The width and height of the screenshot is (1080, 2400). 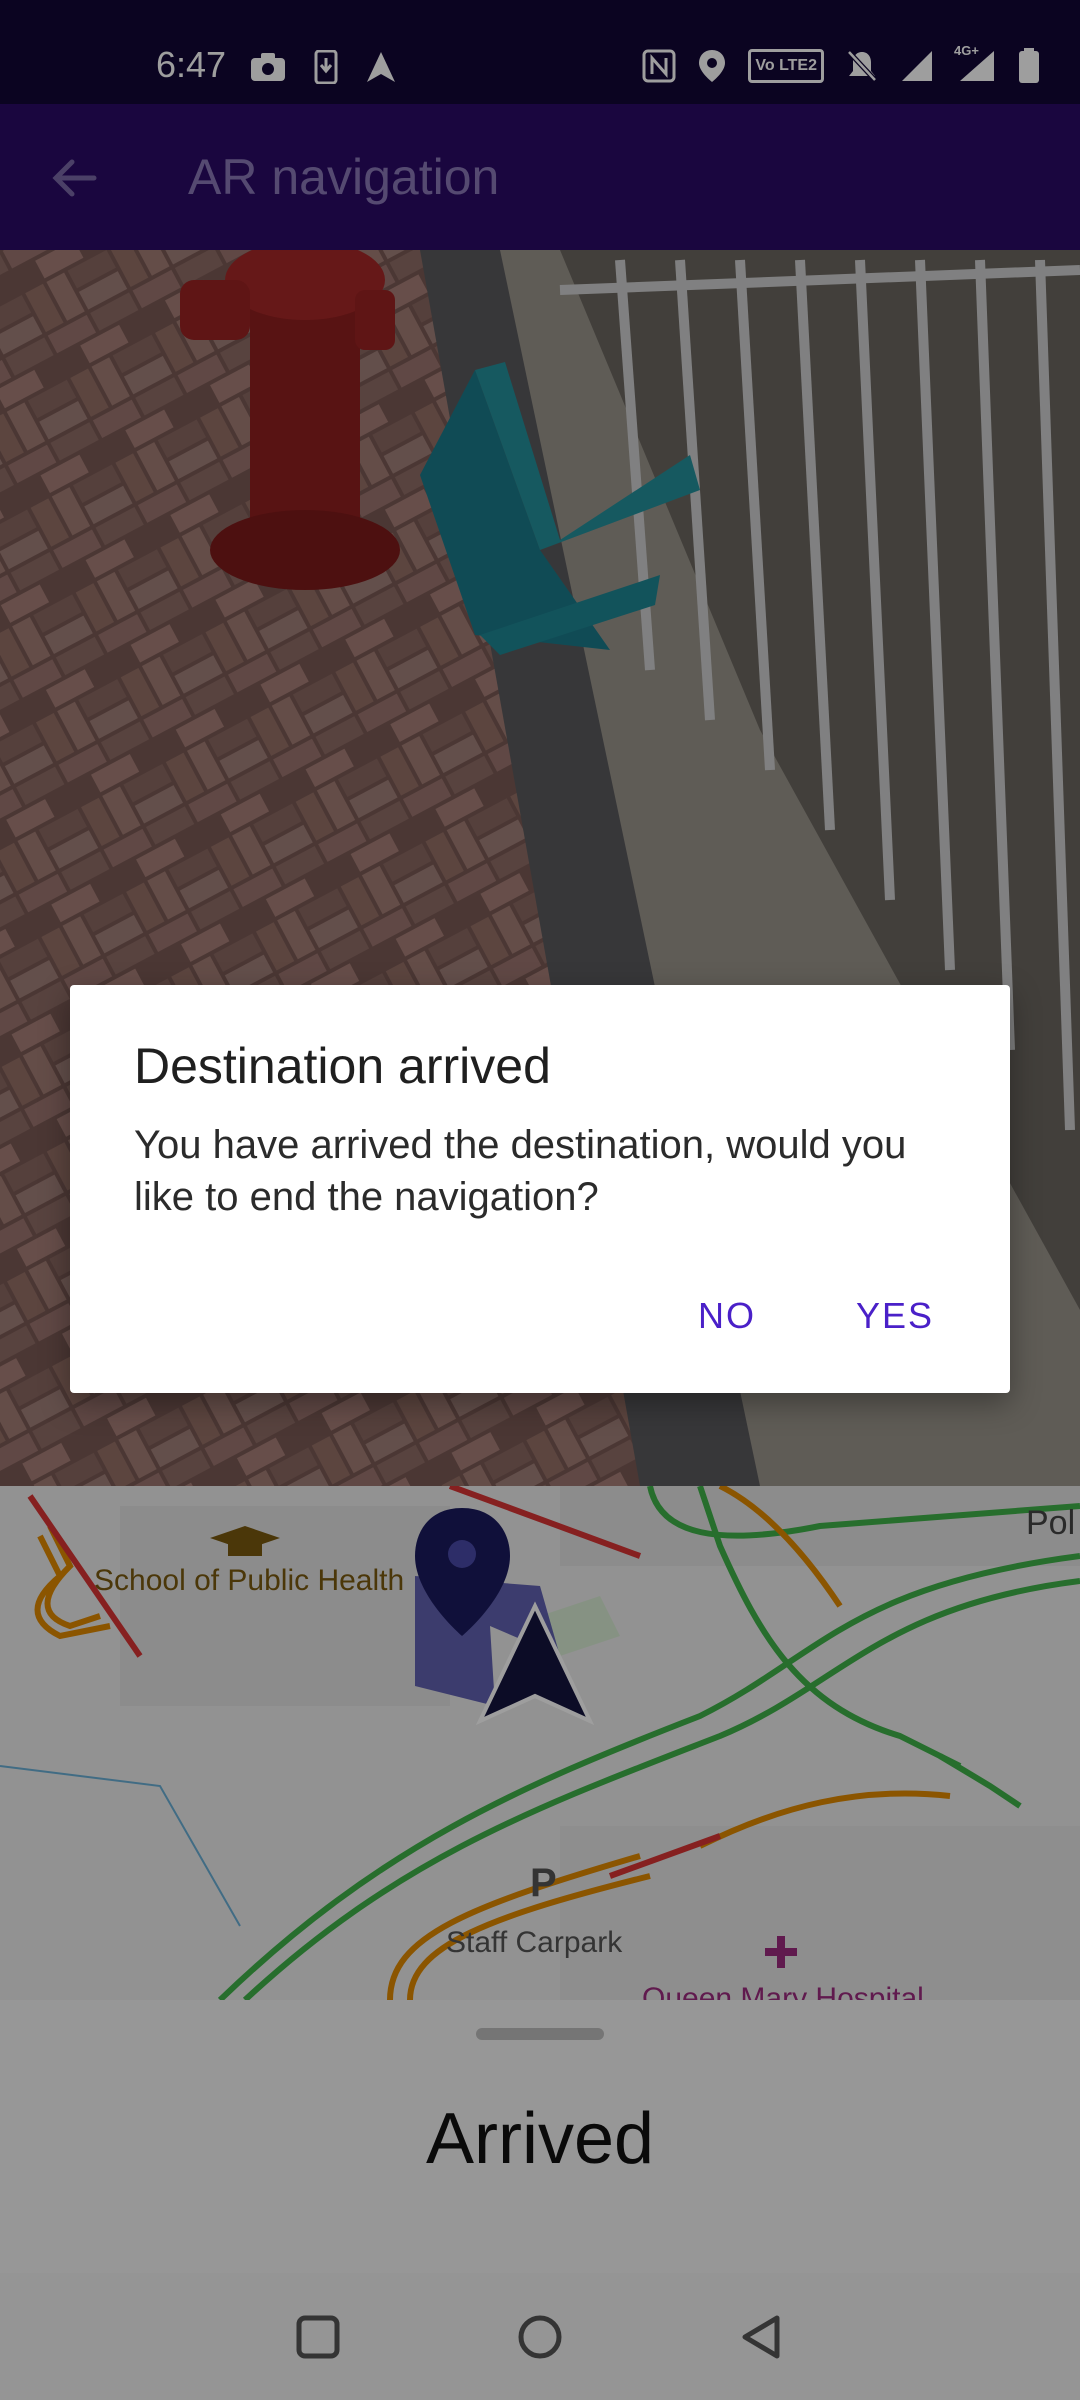 I want to click on no-button: NO, so click(x=727, y=1316).